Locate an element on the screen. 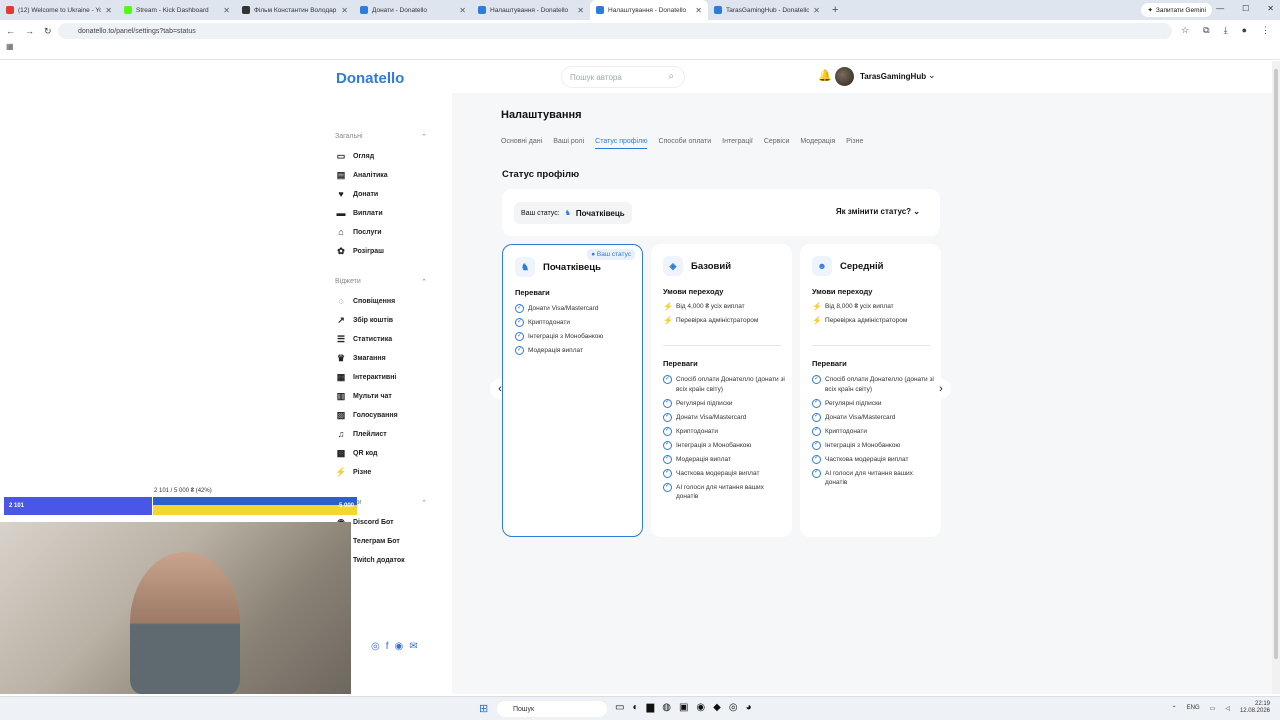 The height and width of the screenshot is (720, 1280). bolt-icon: ⚡ is located at coordinates (668, 320).